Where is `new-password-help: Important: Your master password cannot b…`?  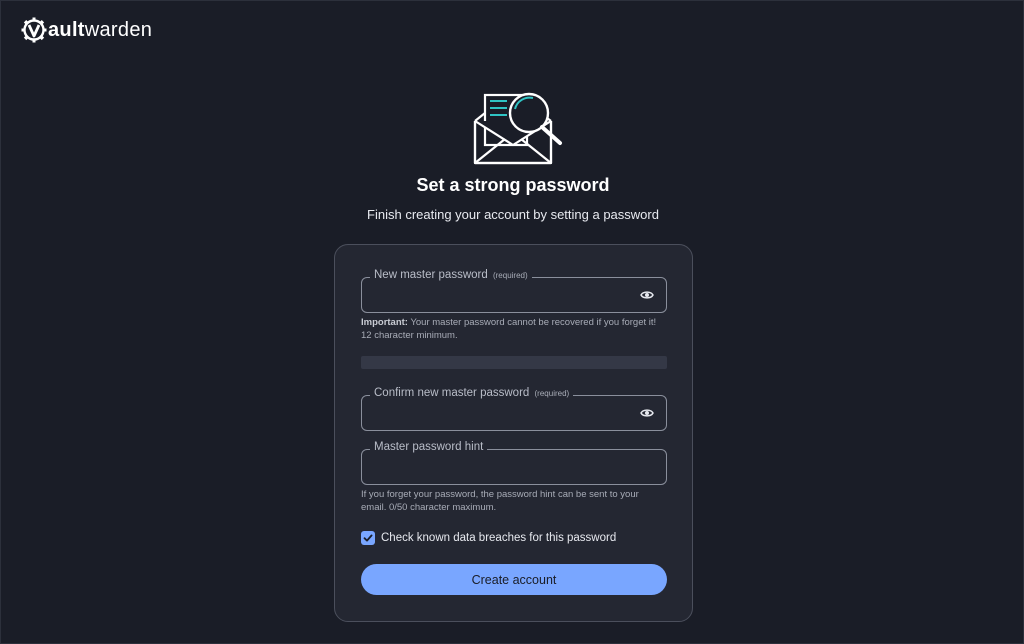
new-password-help: Important: Your master password cannot b… is located at coordinates (509, 329).